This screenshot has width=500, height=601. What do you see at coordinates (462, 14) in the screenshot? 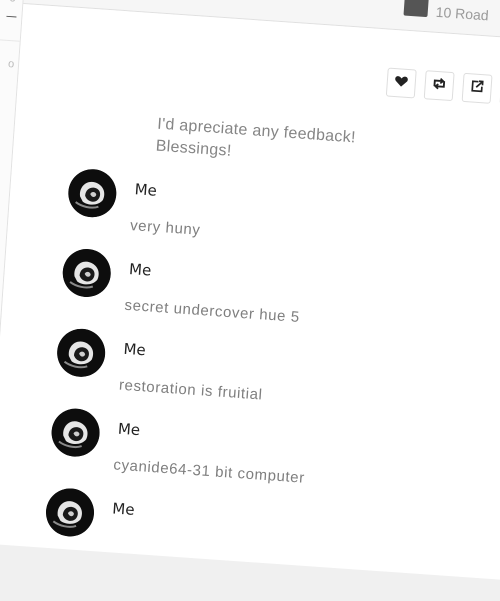
I see `now-playing-title: 10 Road` at bounding box center [462, 14].